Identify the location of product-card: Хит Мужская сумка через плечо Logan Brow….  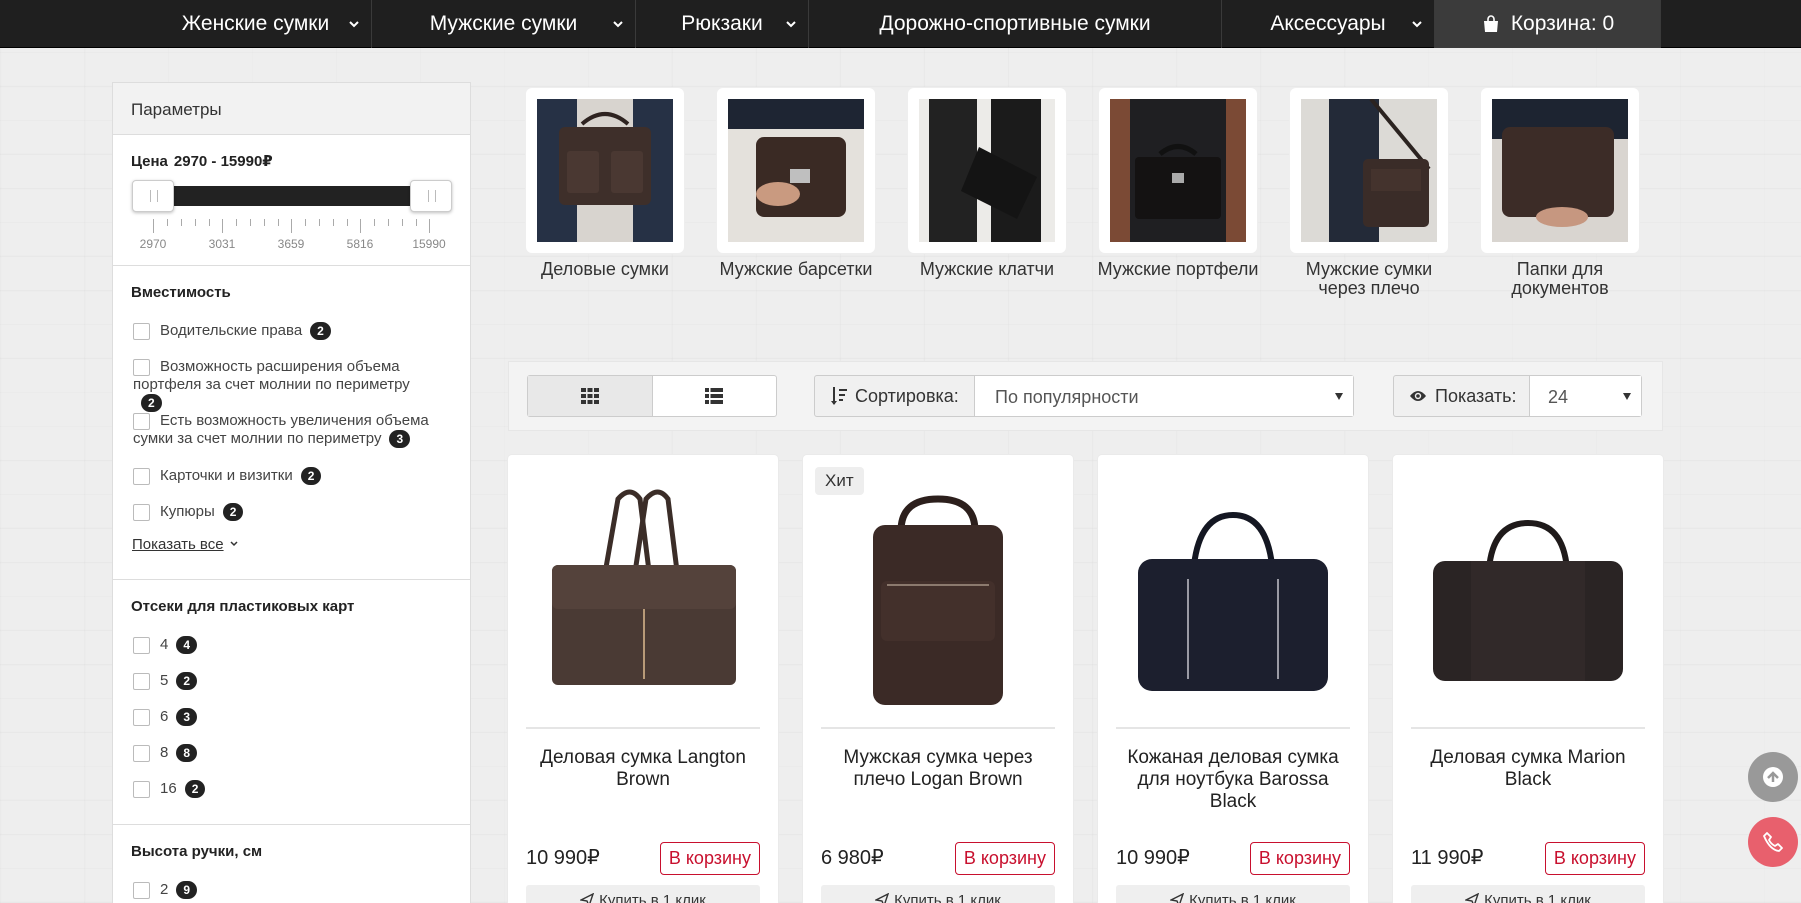
(938, 679).